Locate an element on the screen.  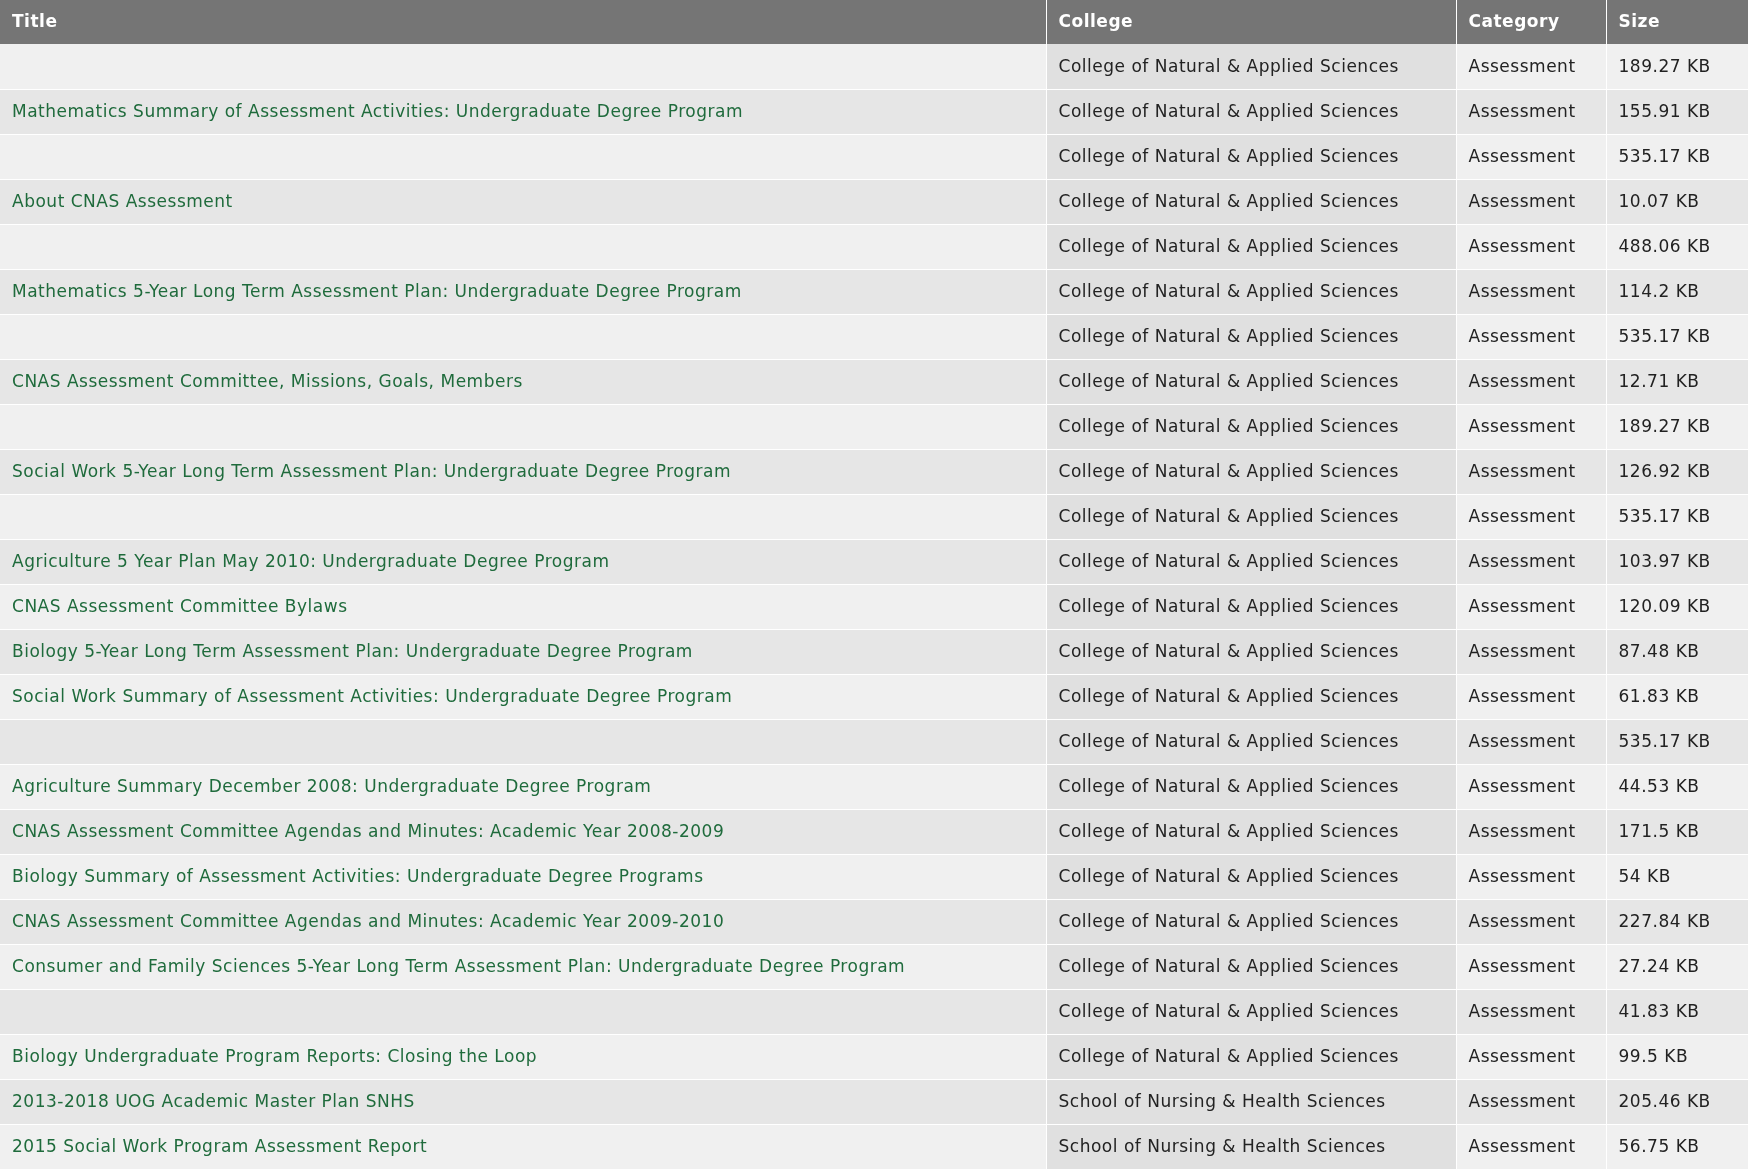
table-cell: 99.5 KB is located at coordinates (1677, 1056).